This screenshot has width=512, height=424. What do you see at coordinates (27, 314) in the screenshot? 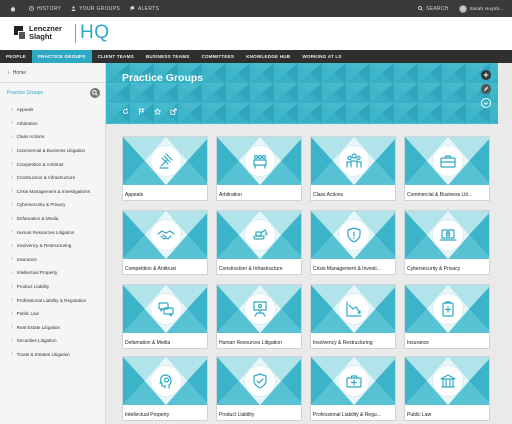
I see `sidebar-item-label: Public Law` at bounding box center [27, 314].